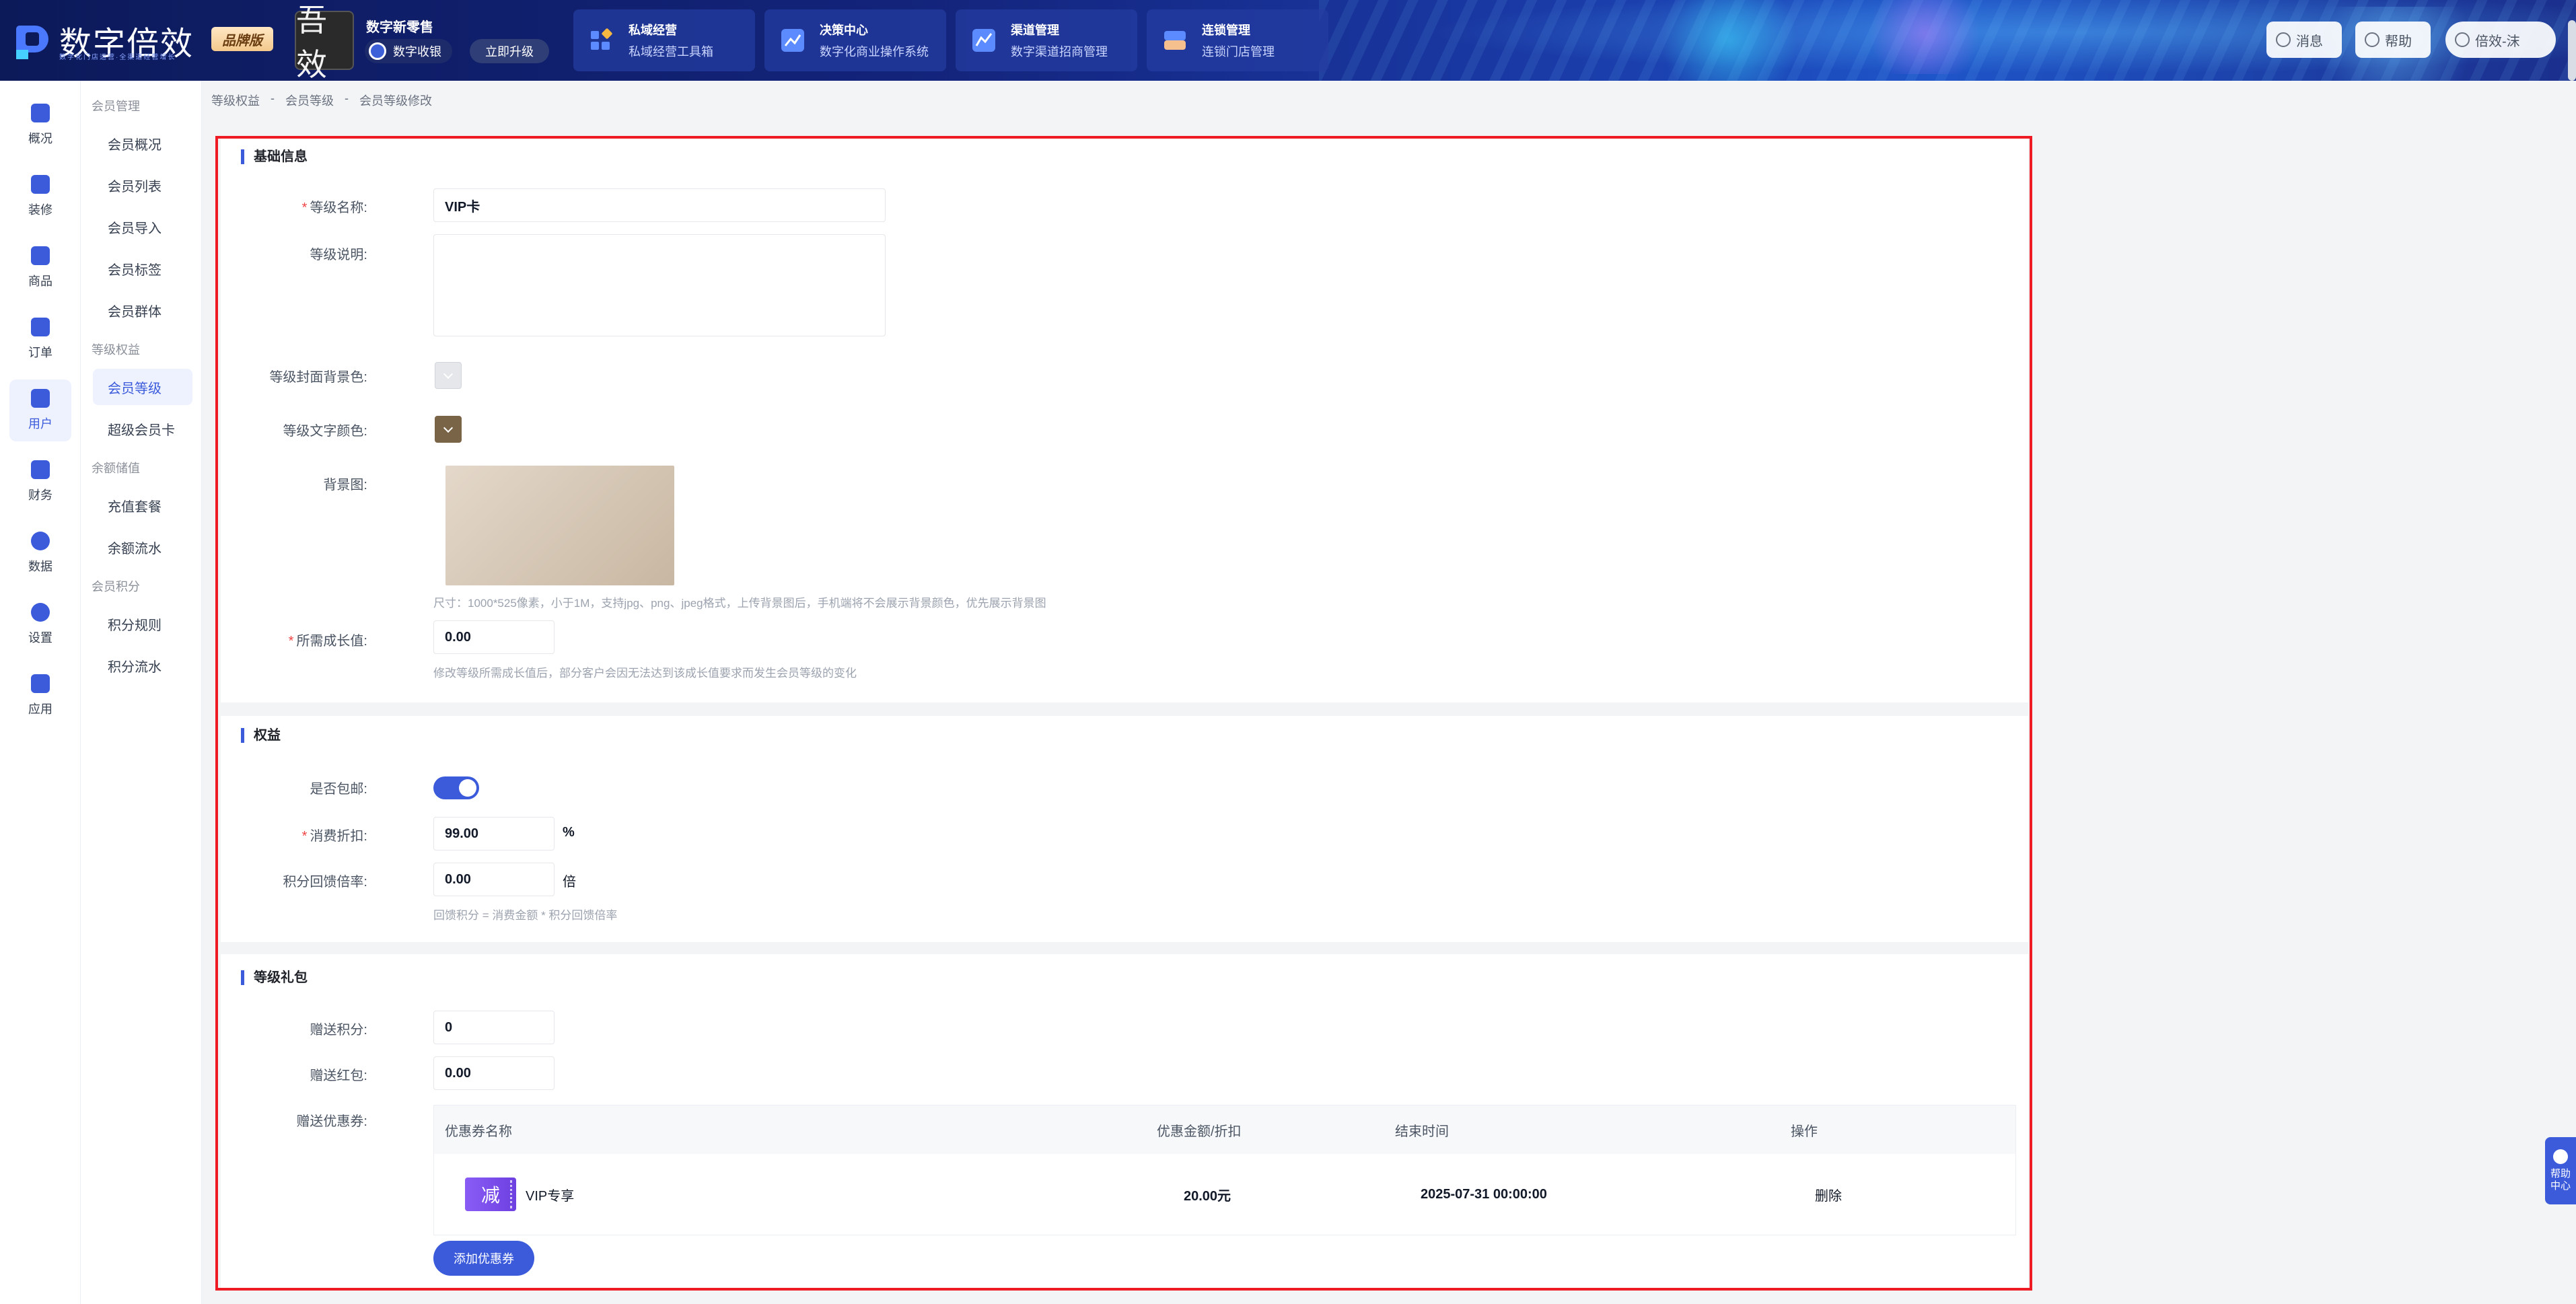  Describe the element at coordinates (40, 327) in the screenshot. I see `order-icon` at that location.